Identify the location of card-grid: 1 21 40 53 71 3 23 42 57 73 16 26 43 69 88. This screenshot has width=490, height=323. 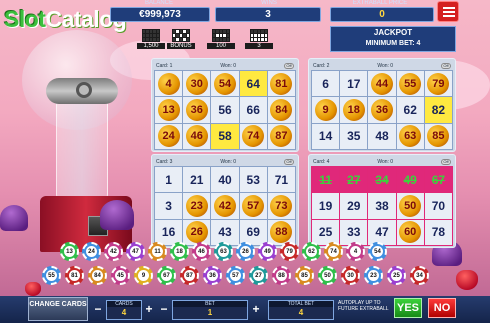
(225, 206).